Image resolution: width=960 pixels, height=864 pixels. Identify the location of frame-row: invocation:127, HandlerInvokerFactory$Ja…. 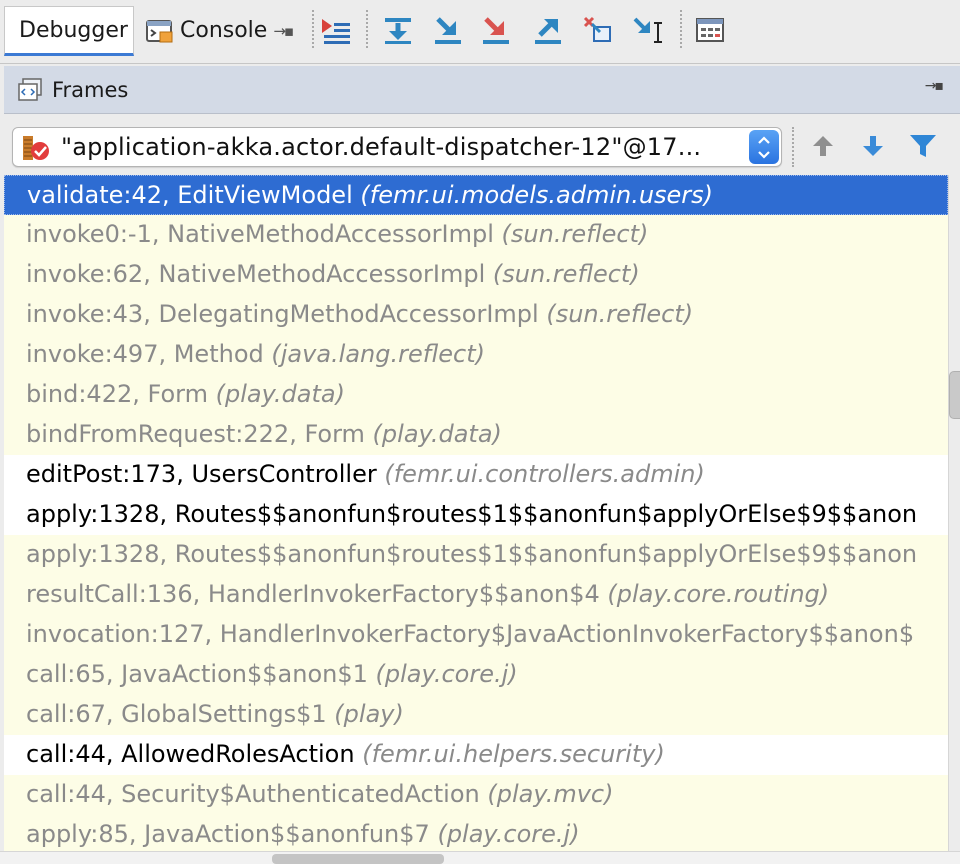
(476, 635).